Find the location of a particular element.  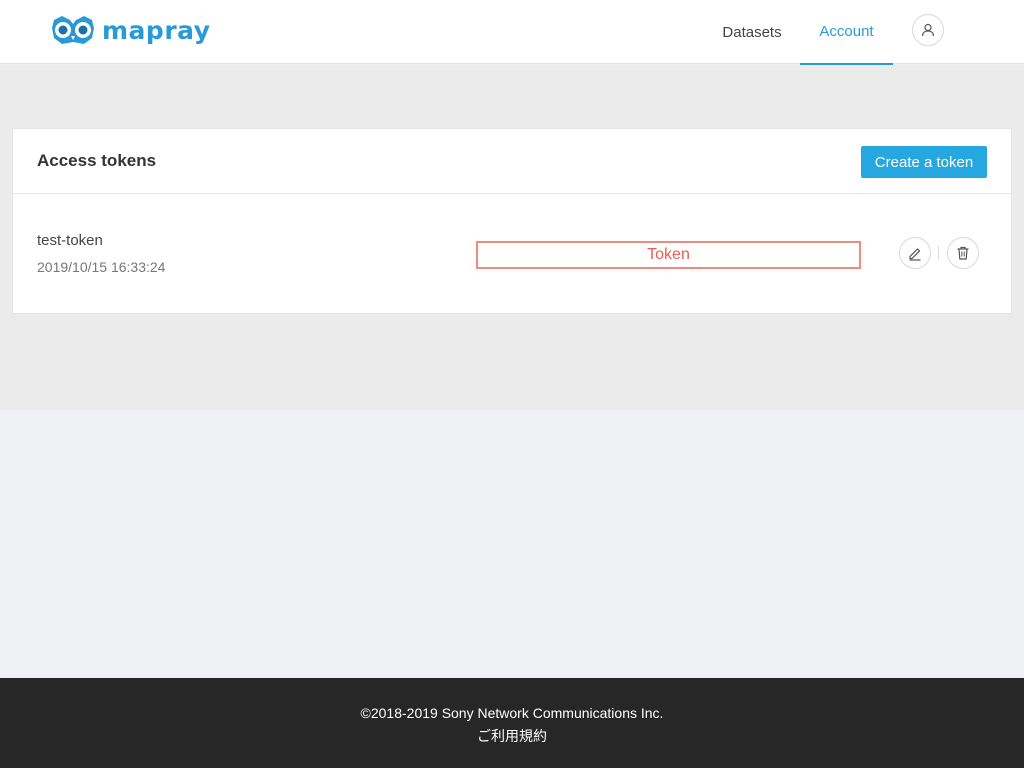

user-icon is located at coordinates (928, 30).